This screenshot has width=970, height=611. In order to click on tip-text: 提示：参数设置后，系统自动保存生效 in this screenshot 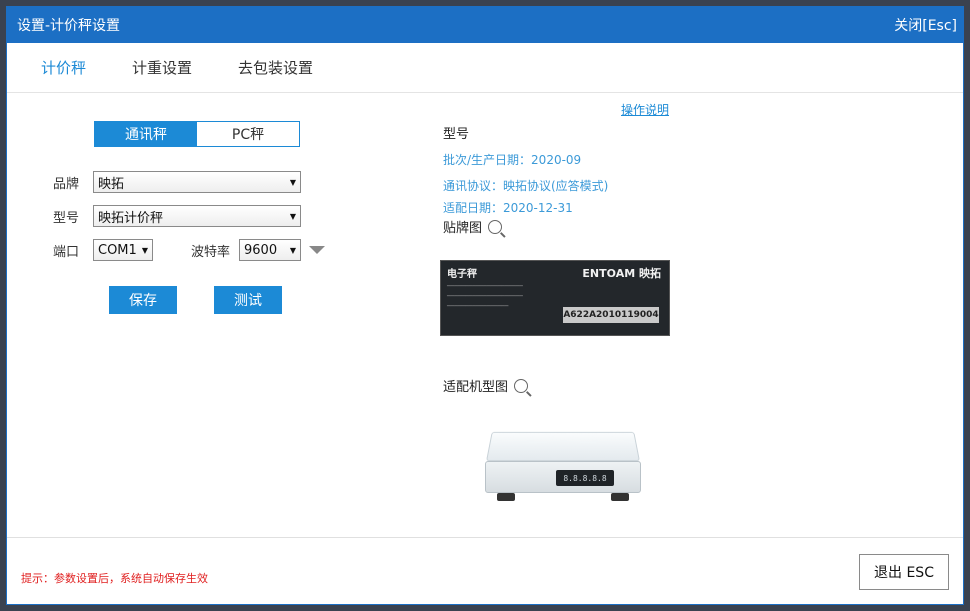, I will do `click(114, 578)`.